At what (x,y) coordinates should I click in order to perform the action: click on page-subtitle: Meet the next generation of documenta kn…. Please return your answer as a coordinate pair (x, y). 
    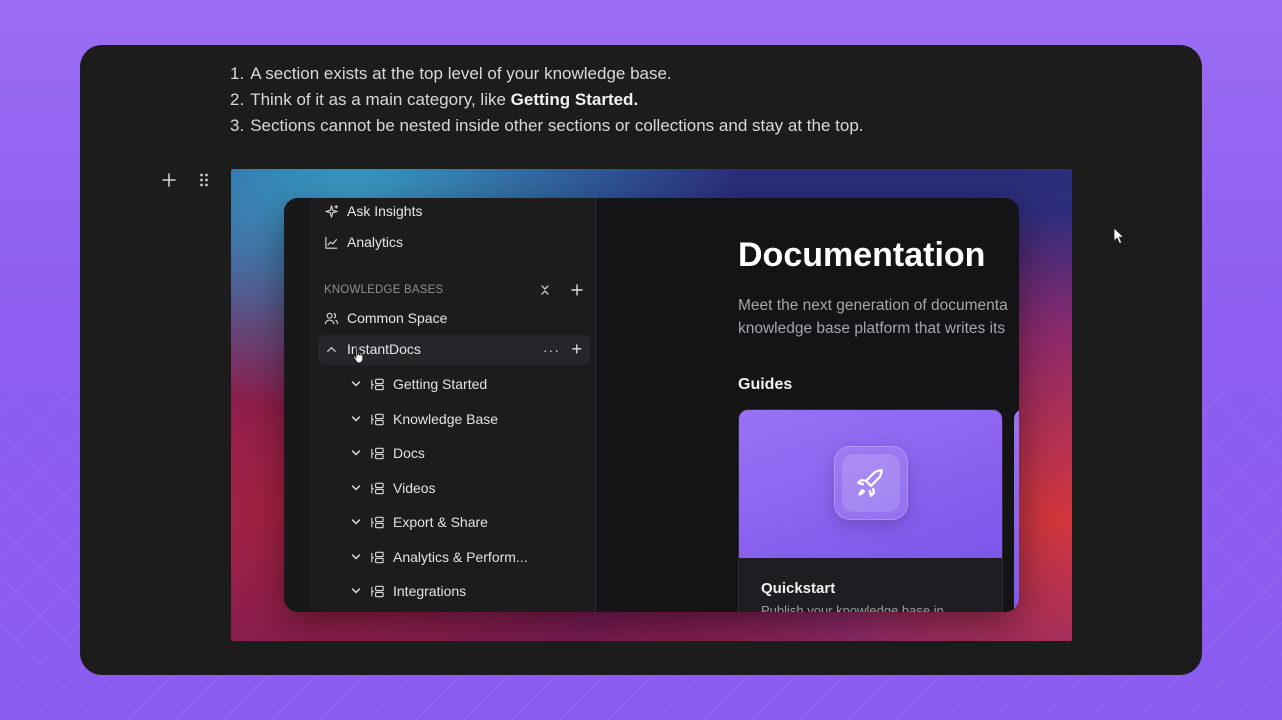
    Looking at the image, I should click on (873, 317).